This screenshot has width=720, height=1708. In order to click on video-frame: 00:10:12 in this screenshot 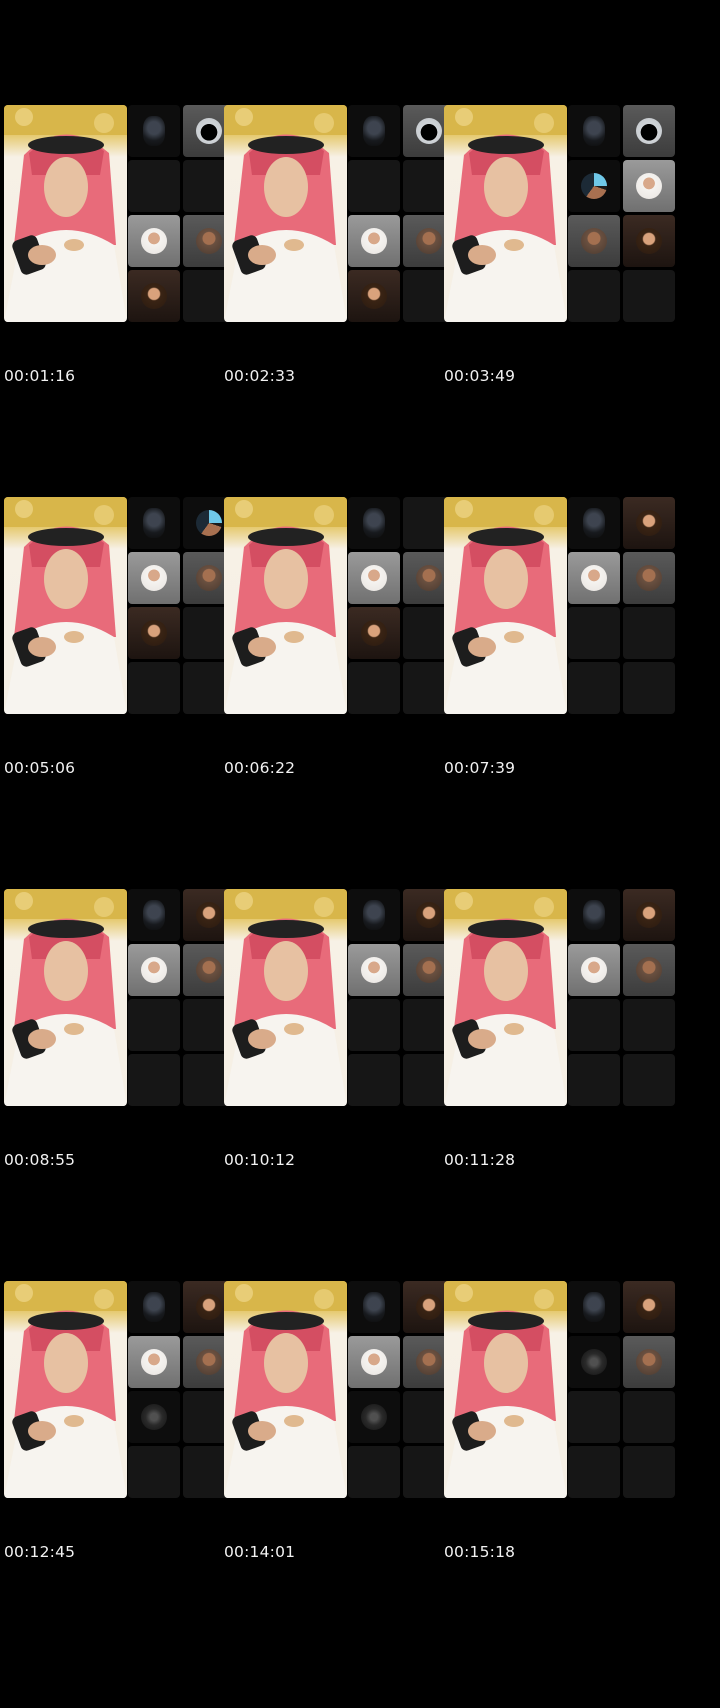, I will do `click(338, 997)`.